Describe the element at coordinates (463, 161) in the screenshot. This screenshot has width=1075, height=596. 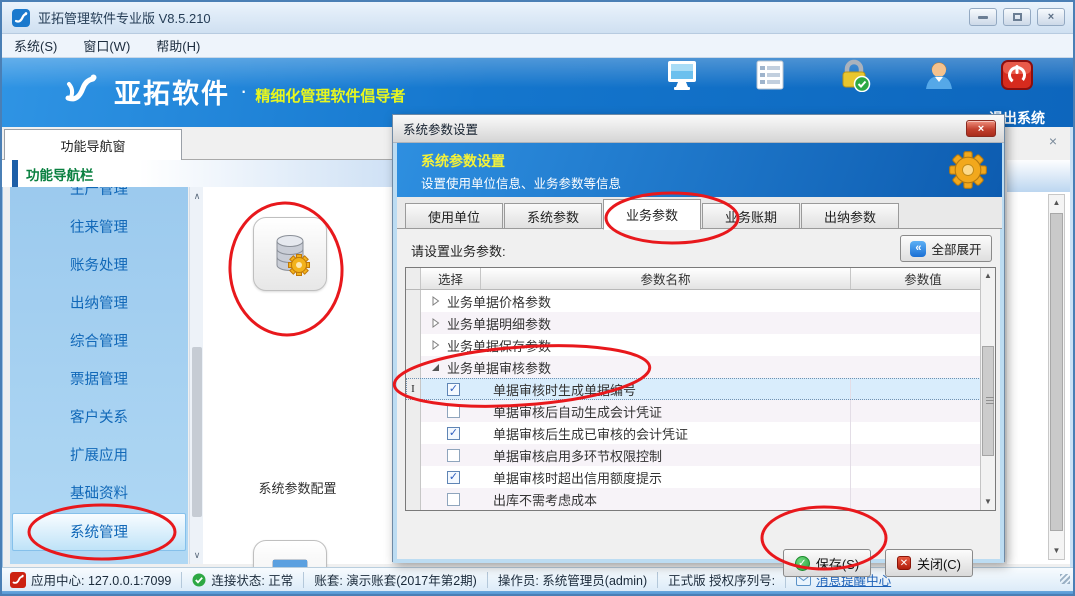
I see `dialog-banner-title: 系统参数设置` at that location.